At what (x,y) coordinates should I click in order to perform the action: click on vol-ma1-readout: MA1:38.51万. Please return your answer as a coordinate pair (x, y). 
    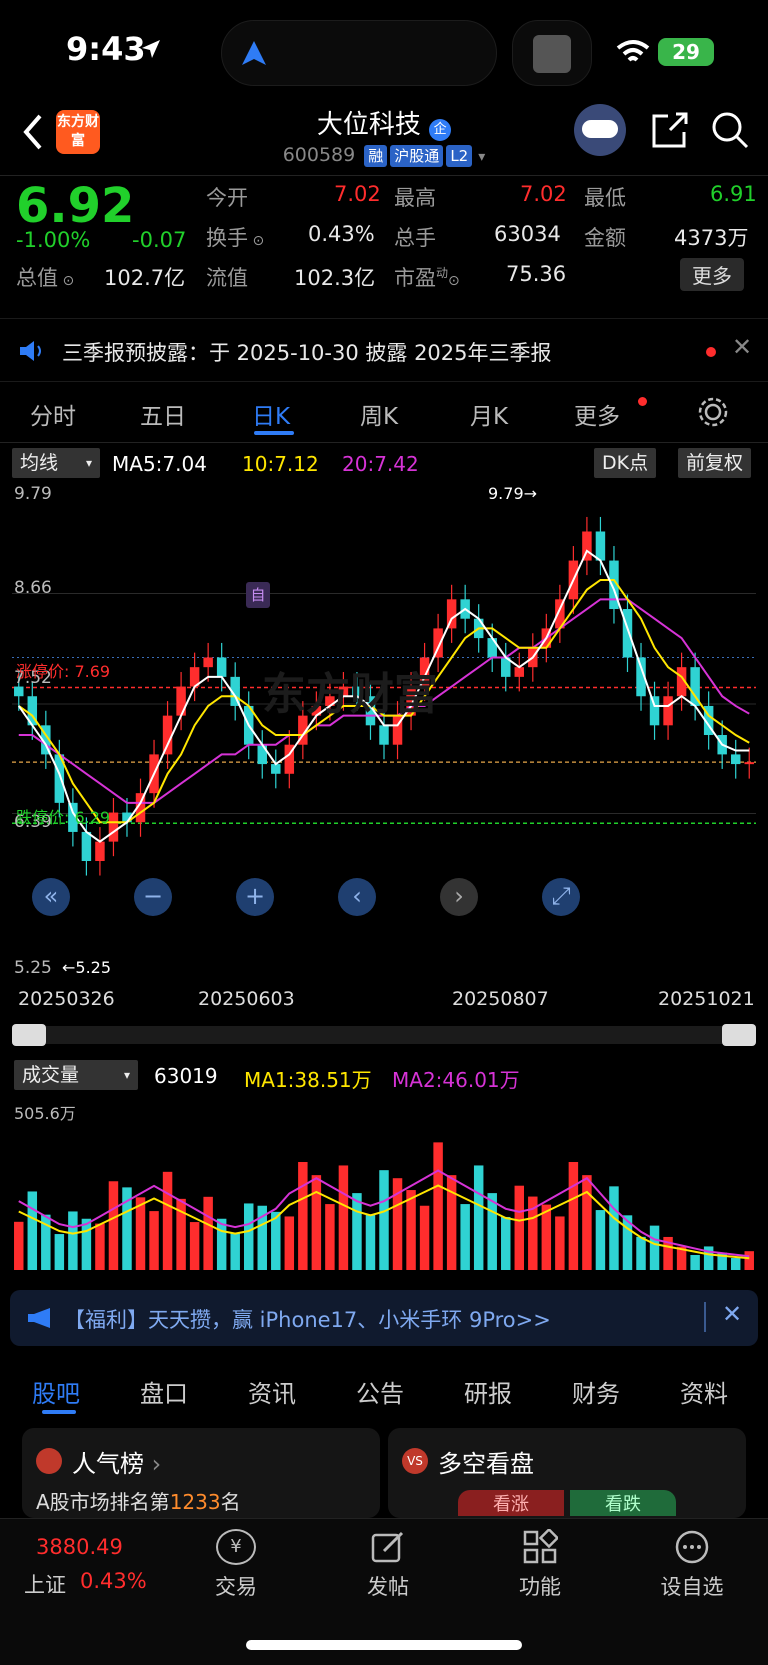
    Looking at the image, I should click on (308, 1080).